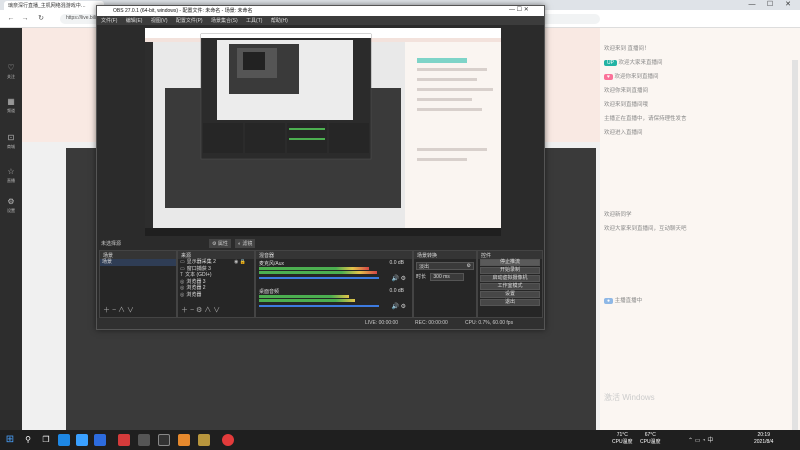 The width and height of the screenshot is (800, 450). I want to click on heart-icon: ♡, so click(11, 67).